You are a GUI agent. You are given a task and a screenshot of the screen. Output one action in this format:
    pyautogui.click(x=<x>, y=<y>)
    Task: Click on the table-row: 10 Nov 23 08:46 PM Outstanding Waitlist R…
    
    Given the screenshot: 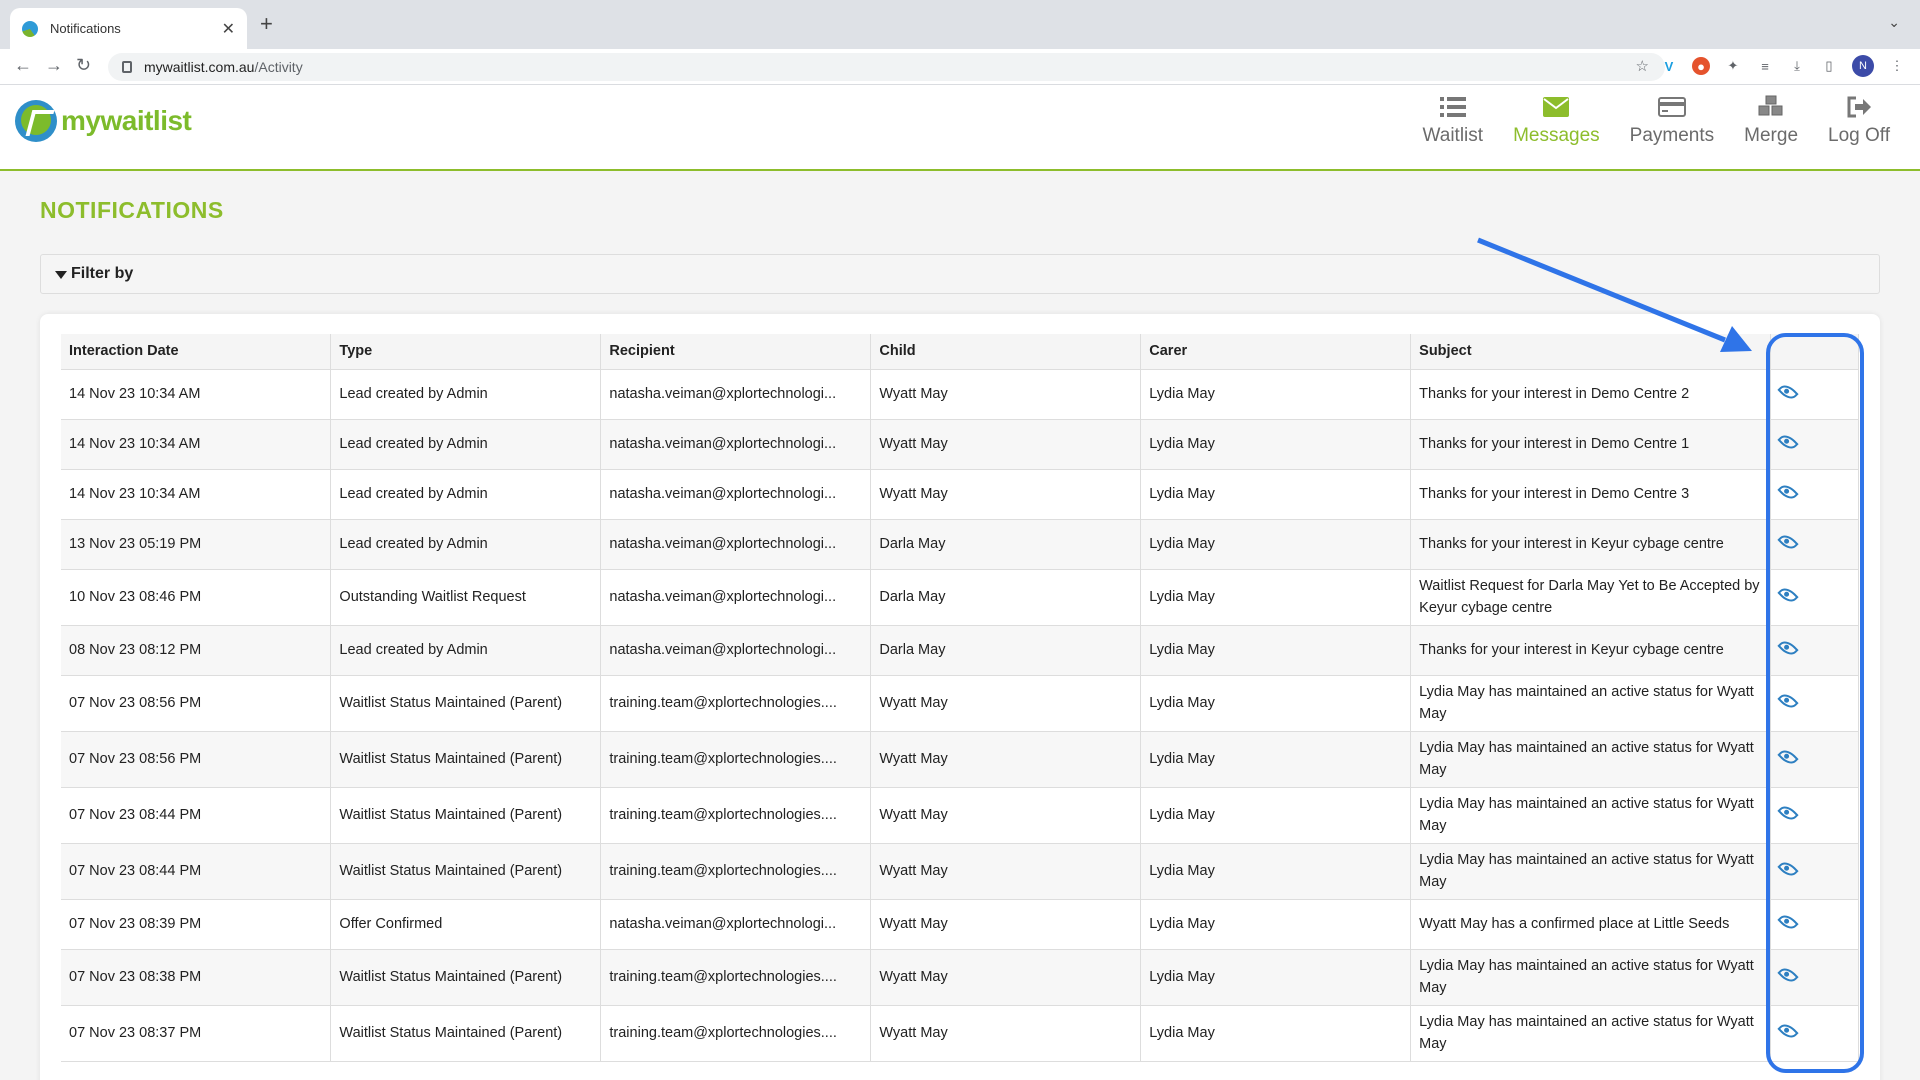 What is the action you would take?
    pyautogui.click(x=960, y=597)
    